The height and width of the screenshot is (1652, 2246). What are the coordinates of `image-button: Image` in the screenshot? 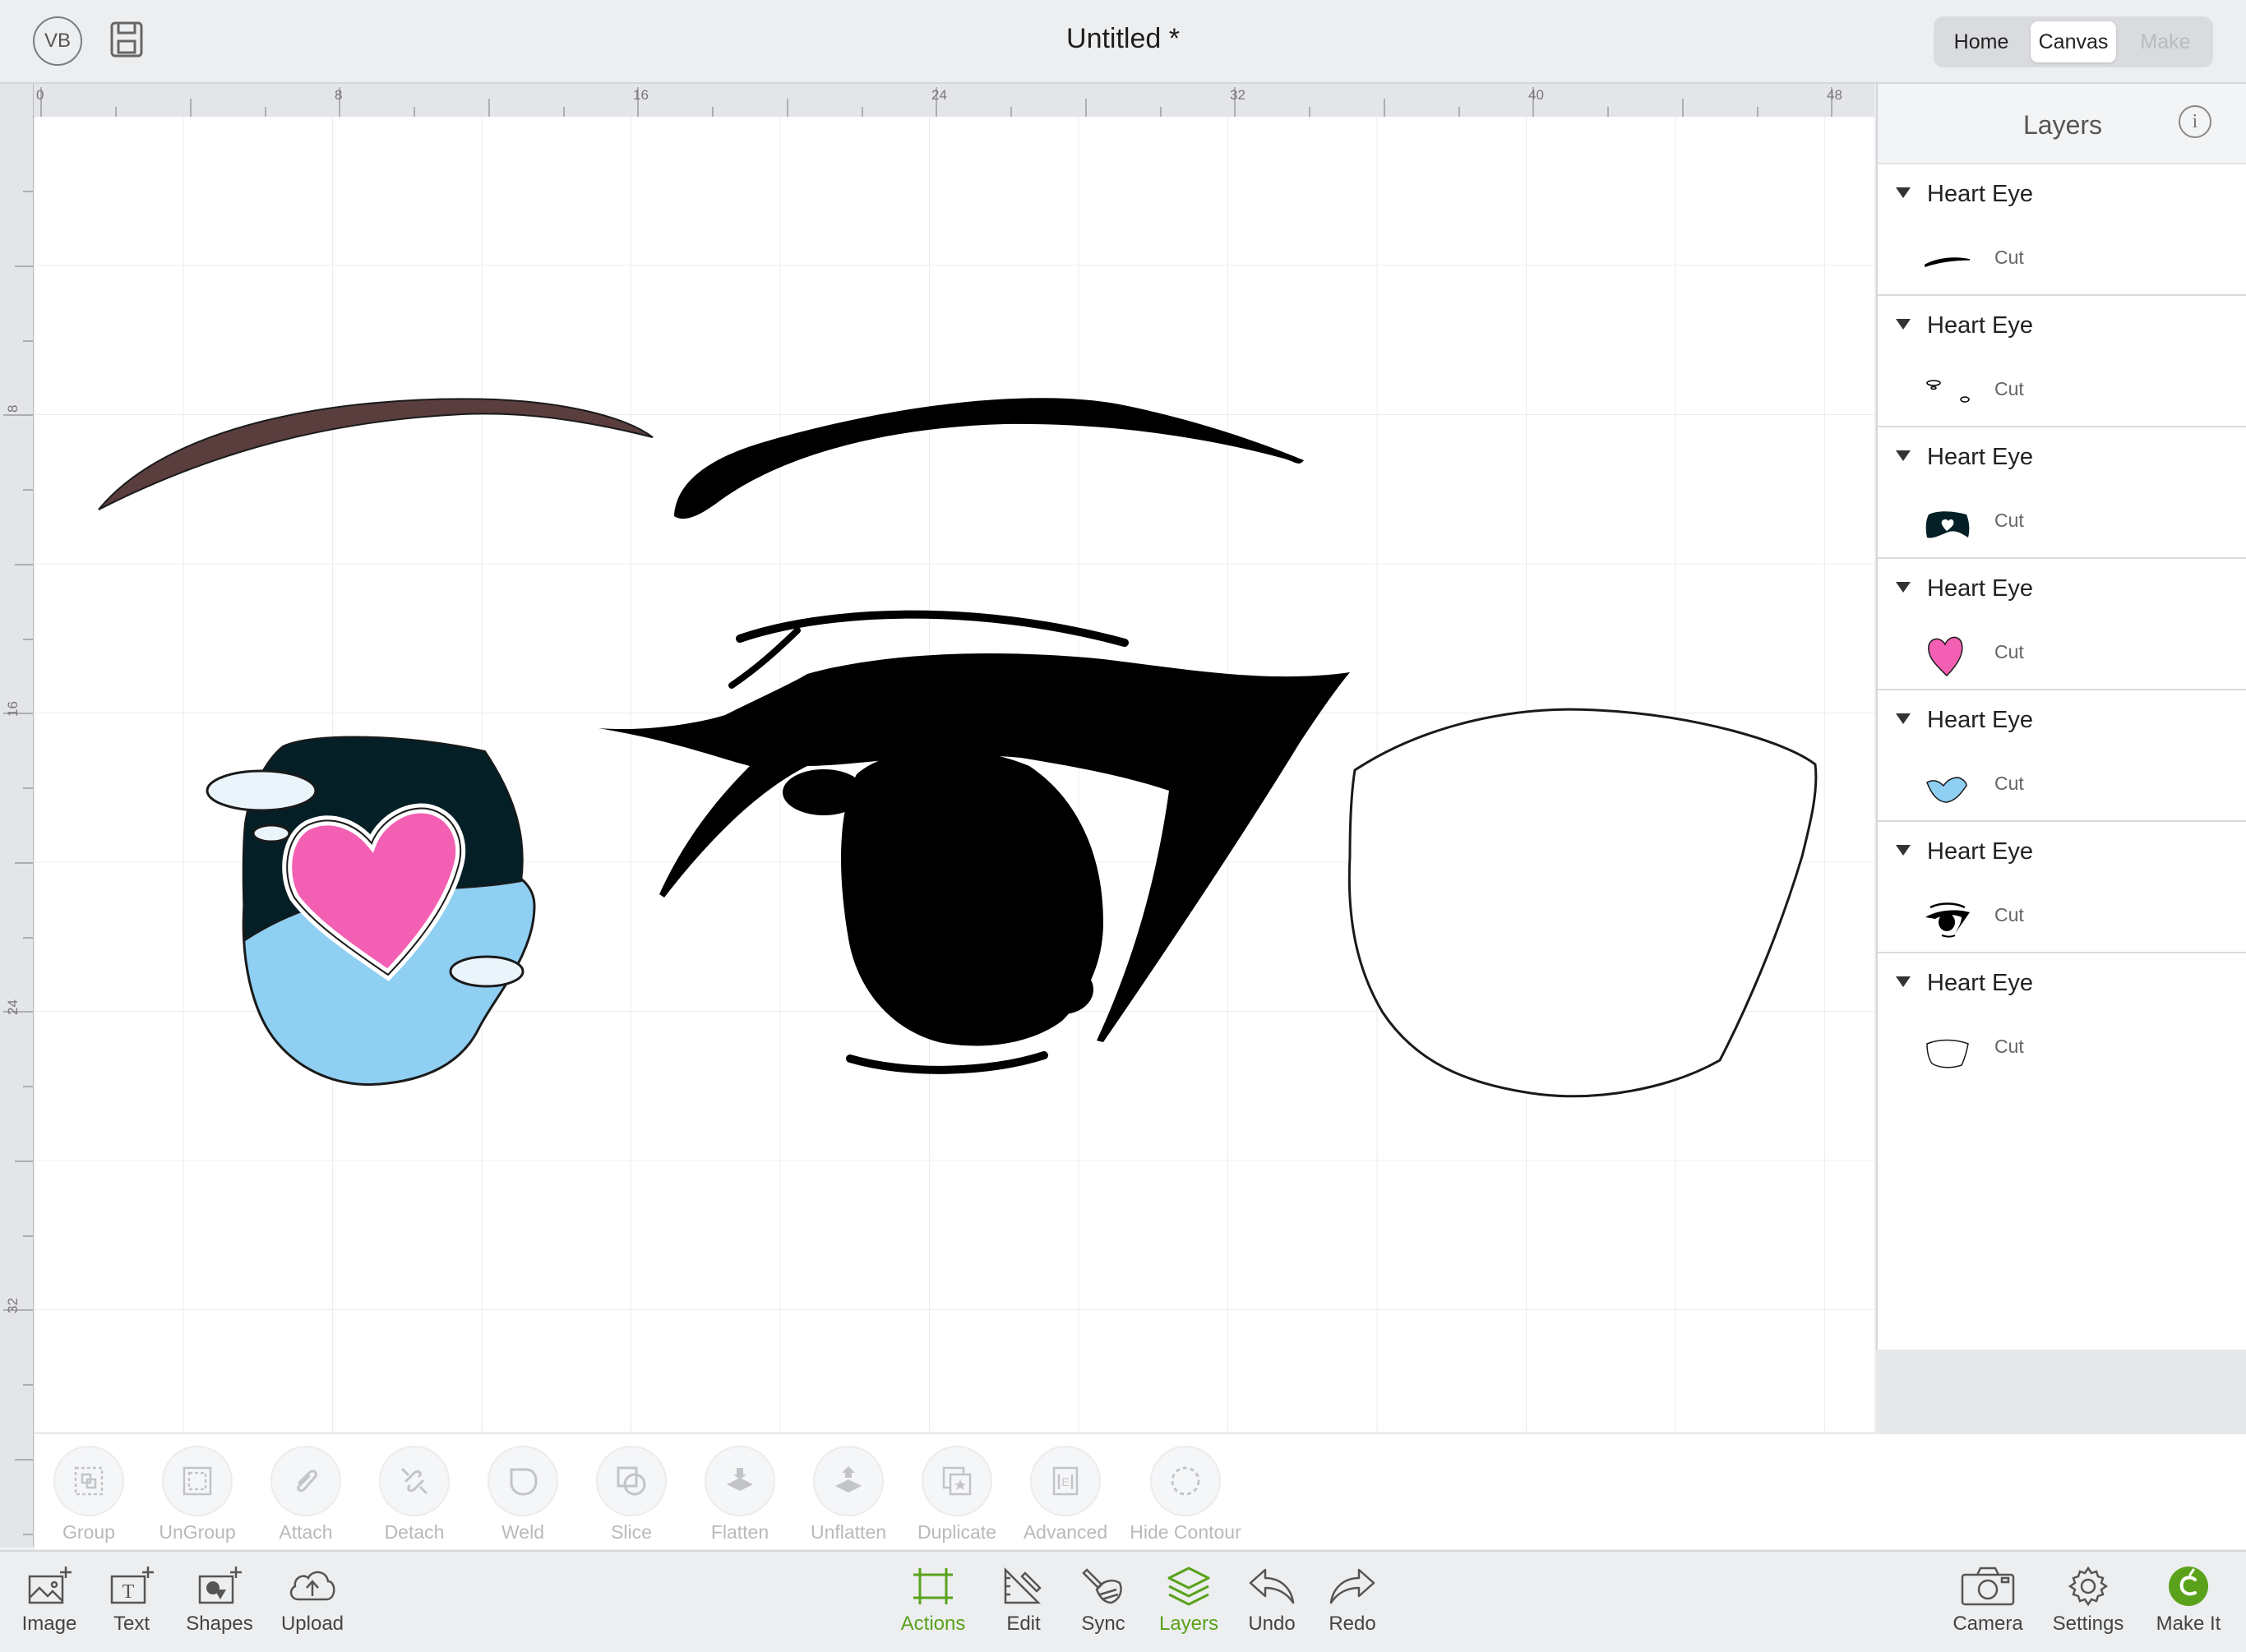 It's located at (49, 1600).